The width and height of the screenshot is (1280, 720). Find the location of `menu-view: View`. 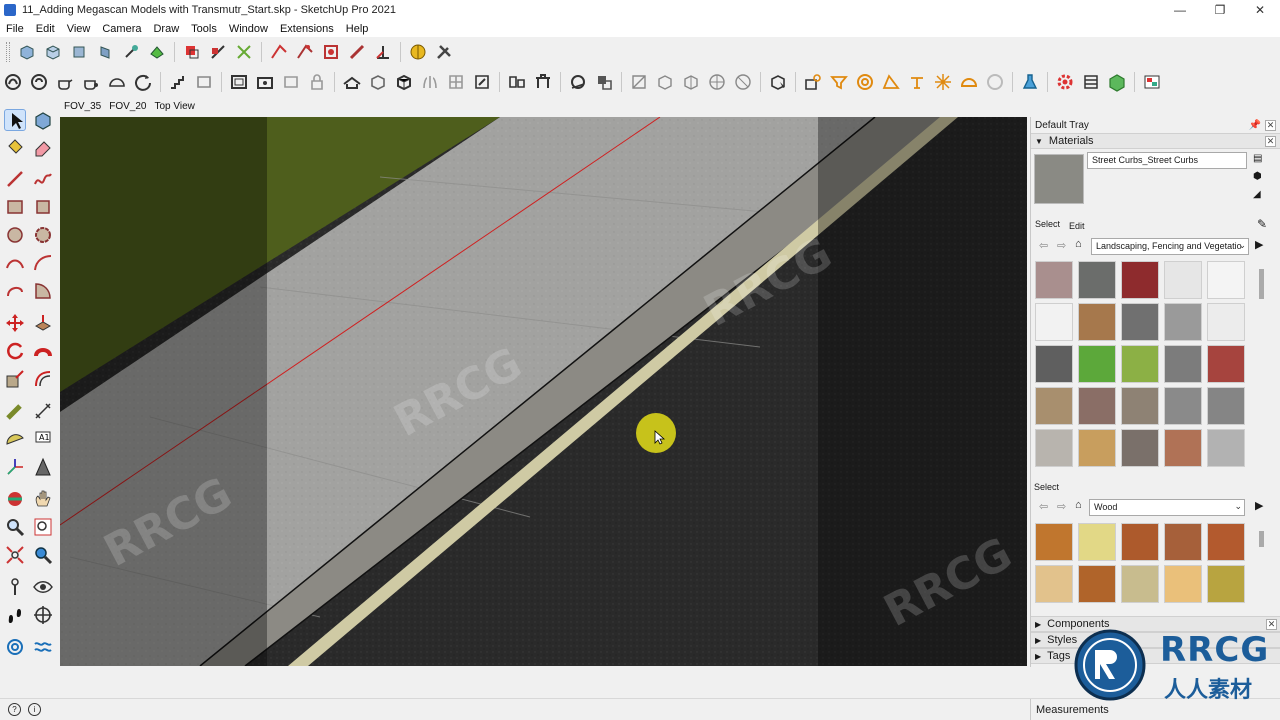

menu-view: View is located at coordinates (79, 29).